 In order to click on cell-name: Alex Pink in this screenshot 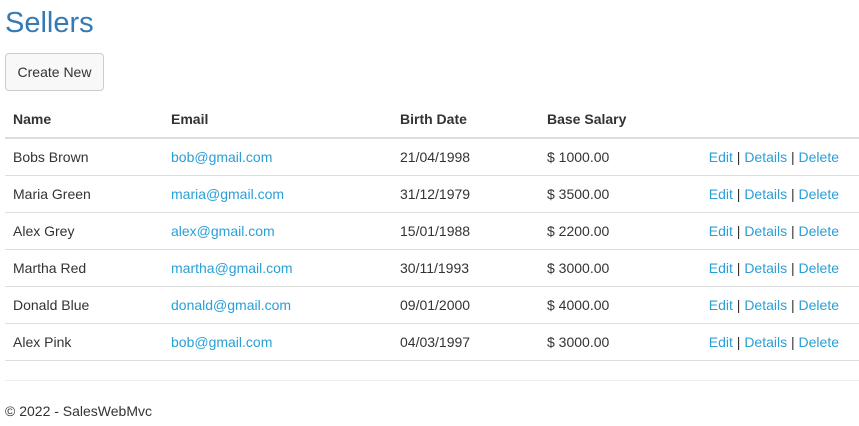, I will do `click(84, 342)`.